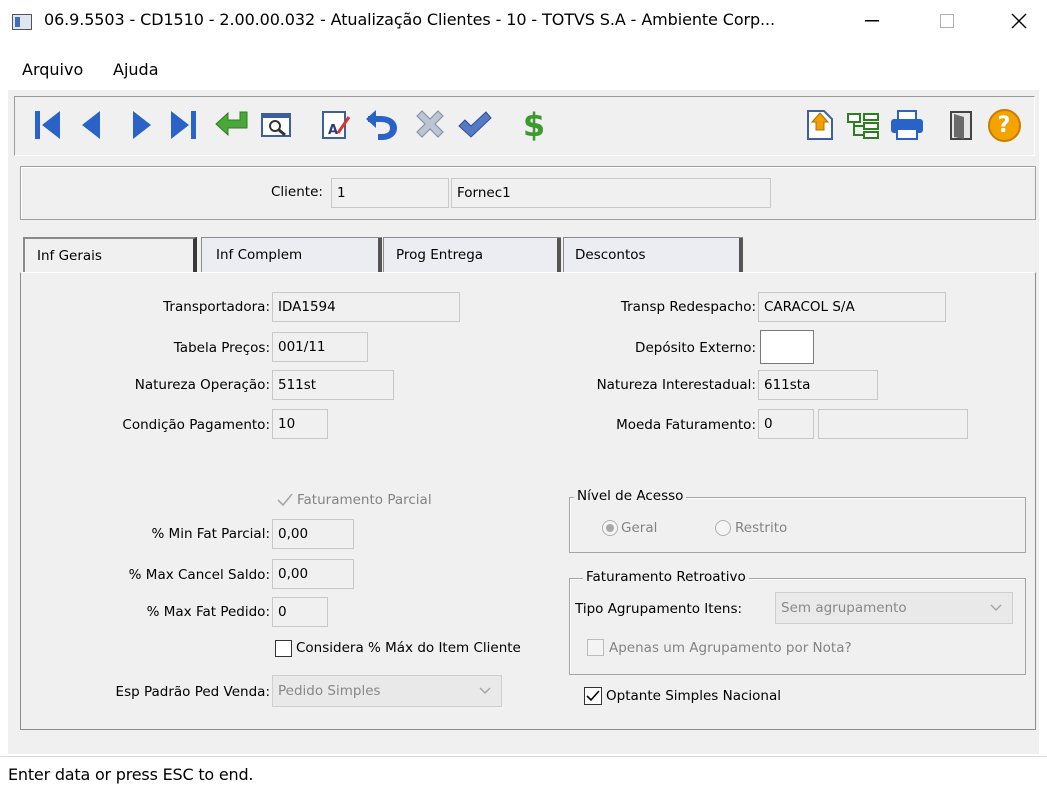 The width and height of the screenshot is (1047, 789). I want to click on last-record-icon, so click(183, 125).